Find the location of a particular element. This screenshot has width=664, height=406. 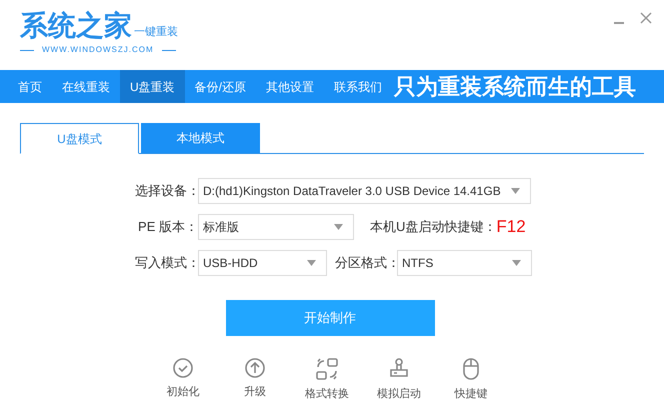

close-button is located at coordinates (646, 18).